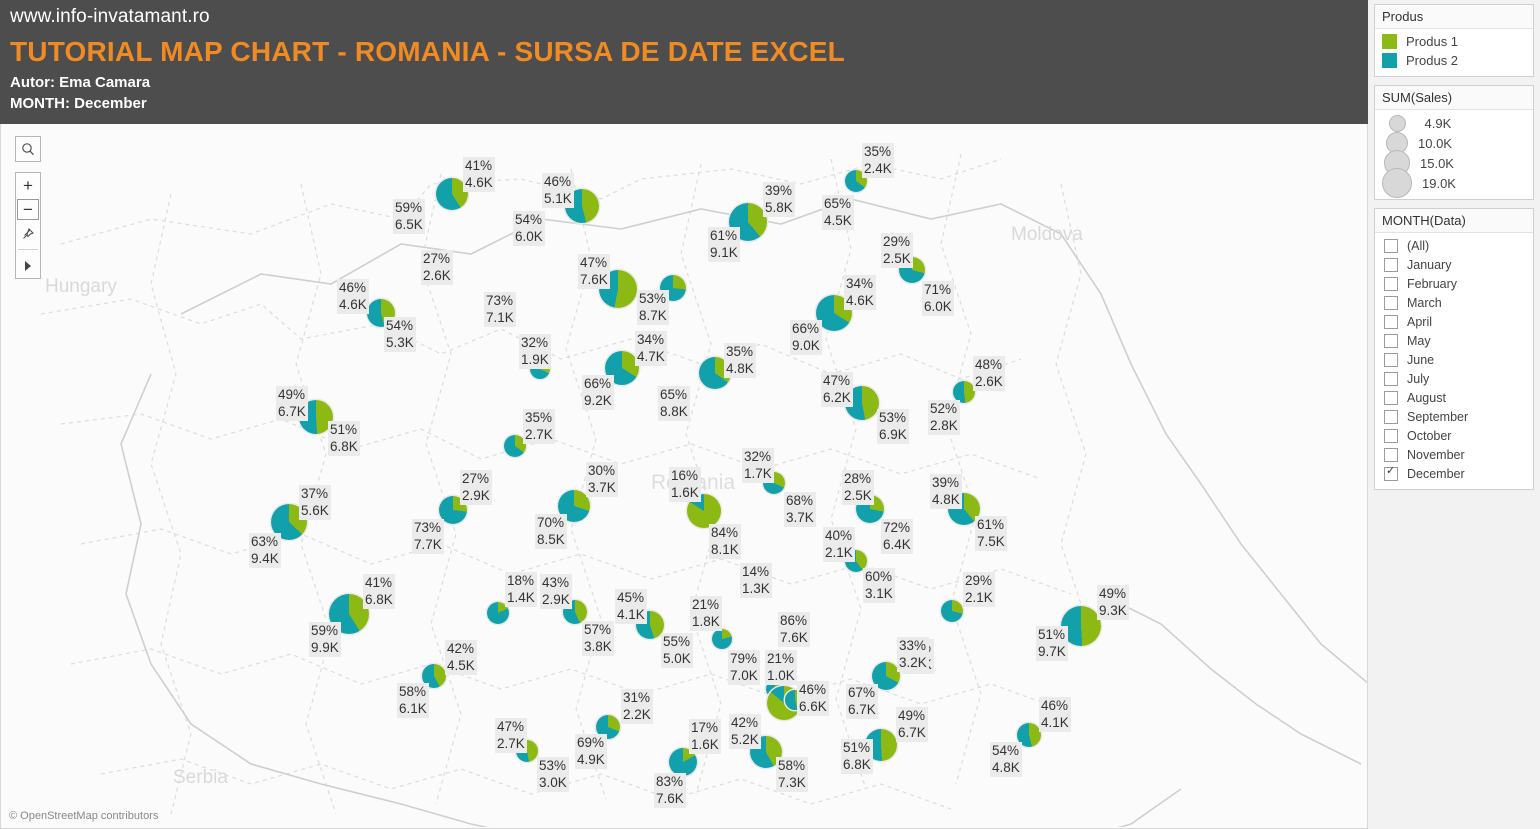 This screenshot has height=829, width=1540. Describe the element at coordinates (598, 392) in the screenshot. I see `pie-label-produs2: 66% 9.2K` at that location.